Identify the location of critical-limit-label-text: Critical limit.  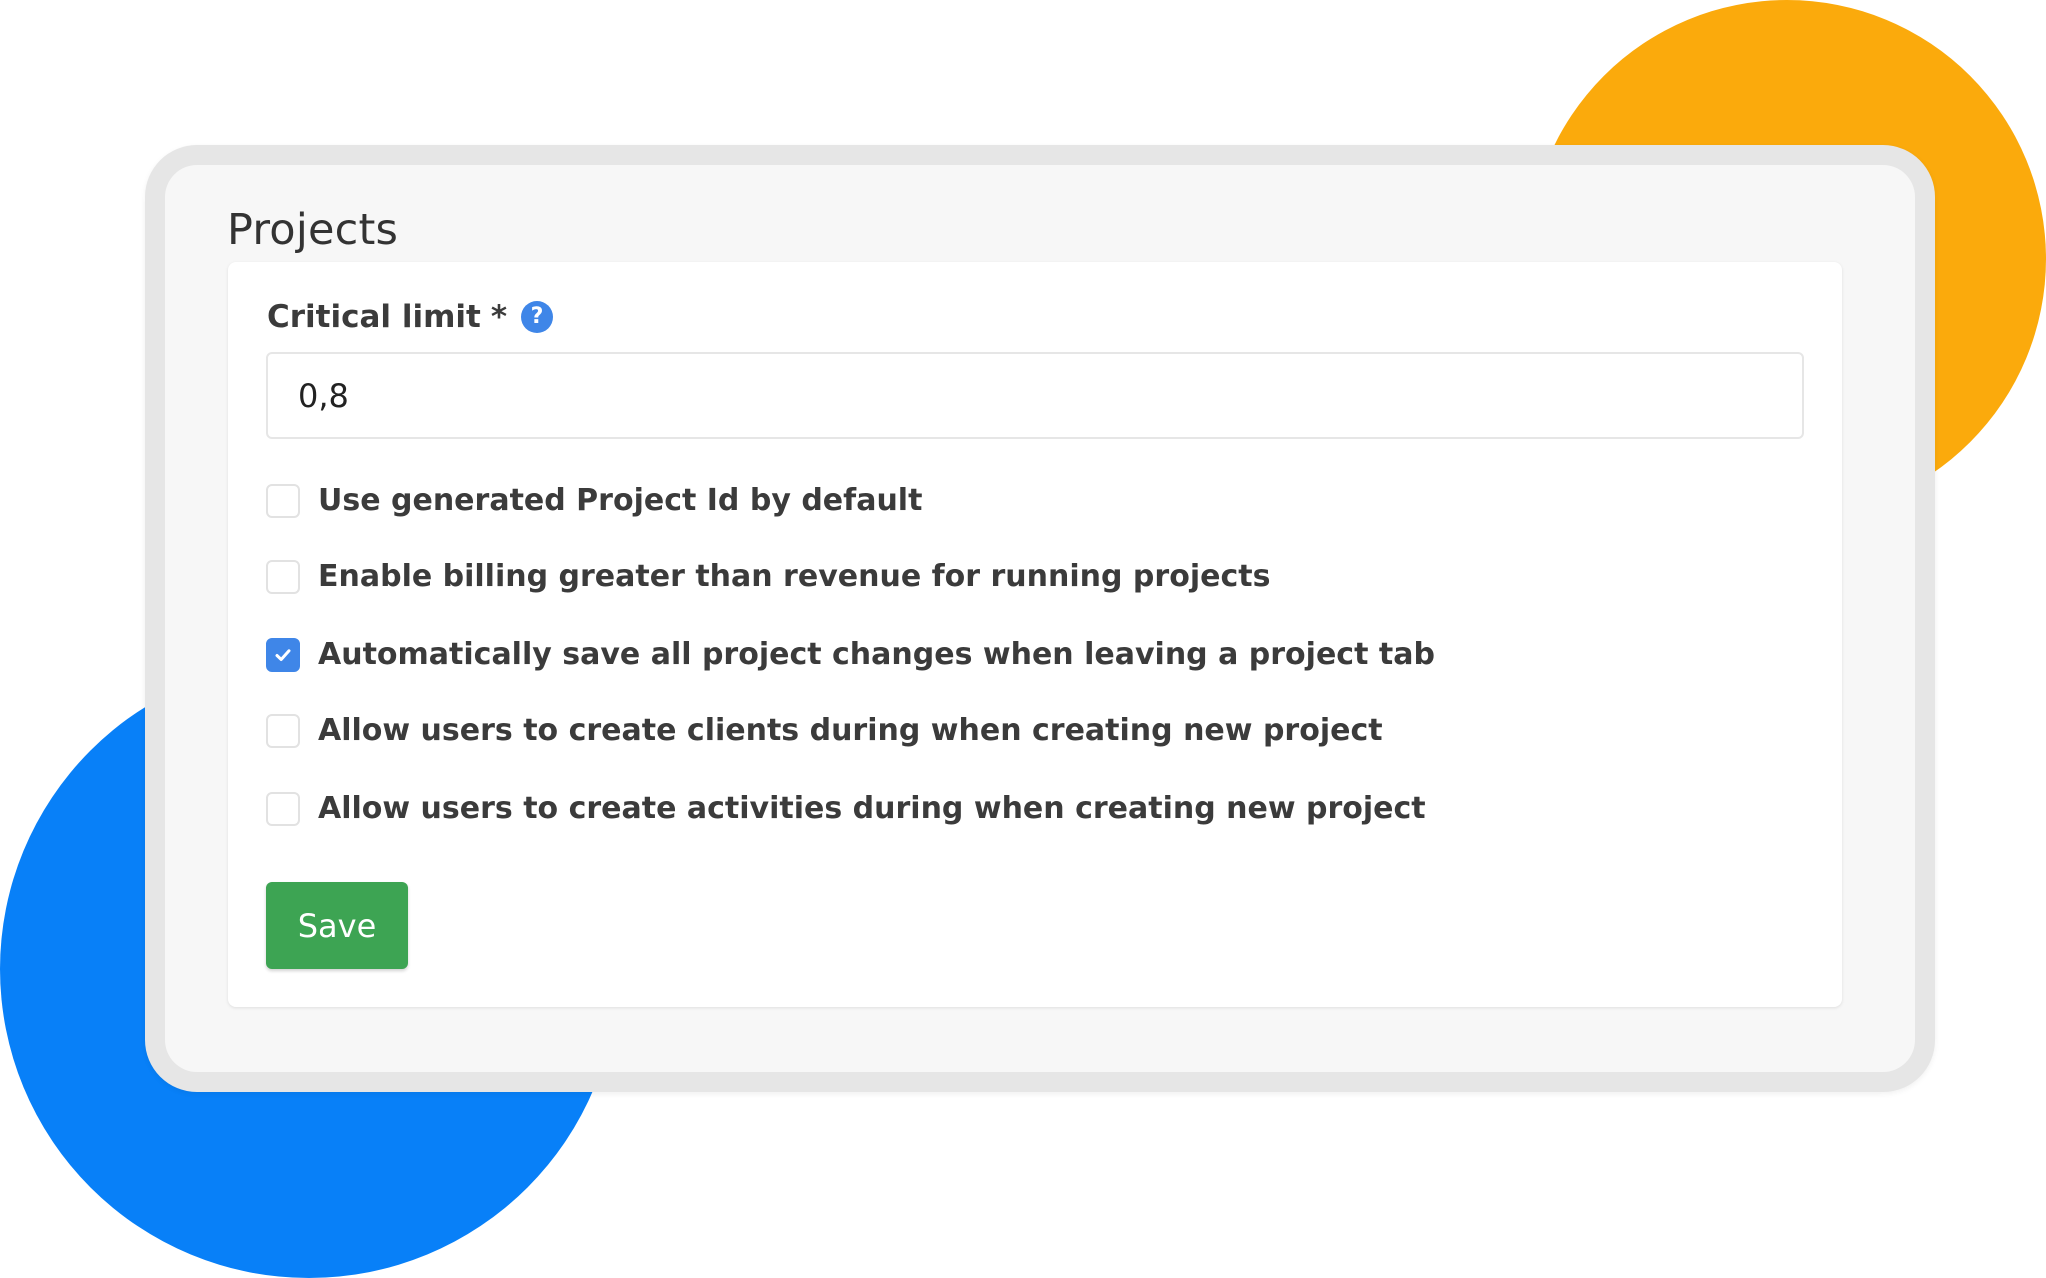
(374, 316).